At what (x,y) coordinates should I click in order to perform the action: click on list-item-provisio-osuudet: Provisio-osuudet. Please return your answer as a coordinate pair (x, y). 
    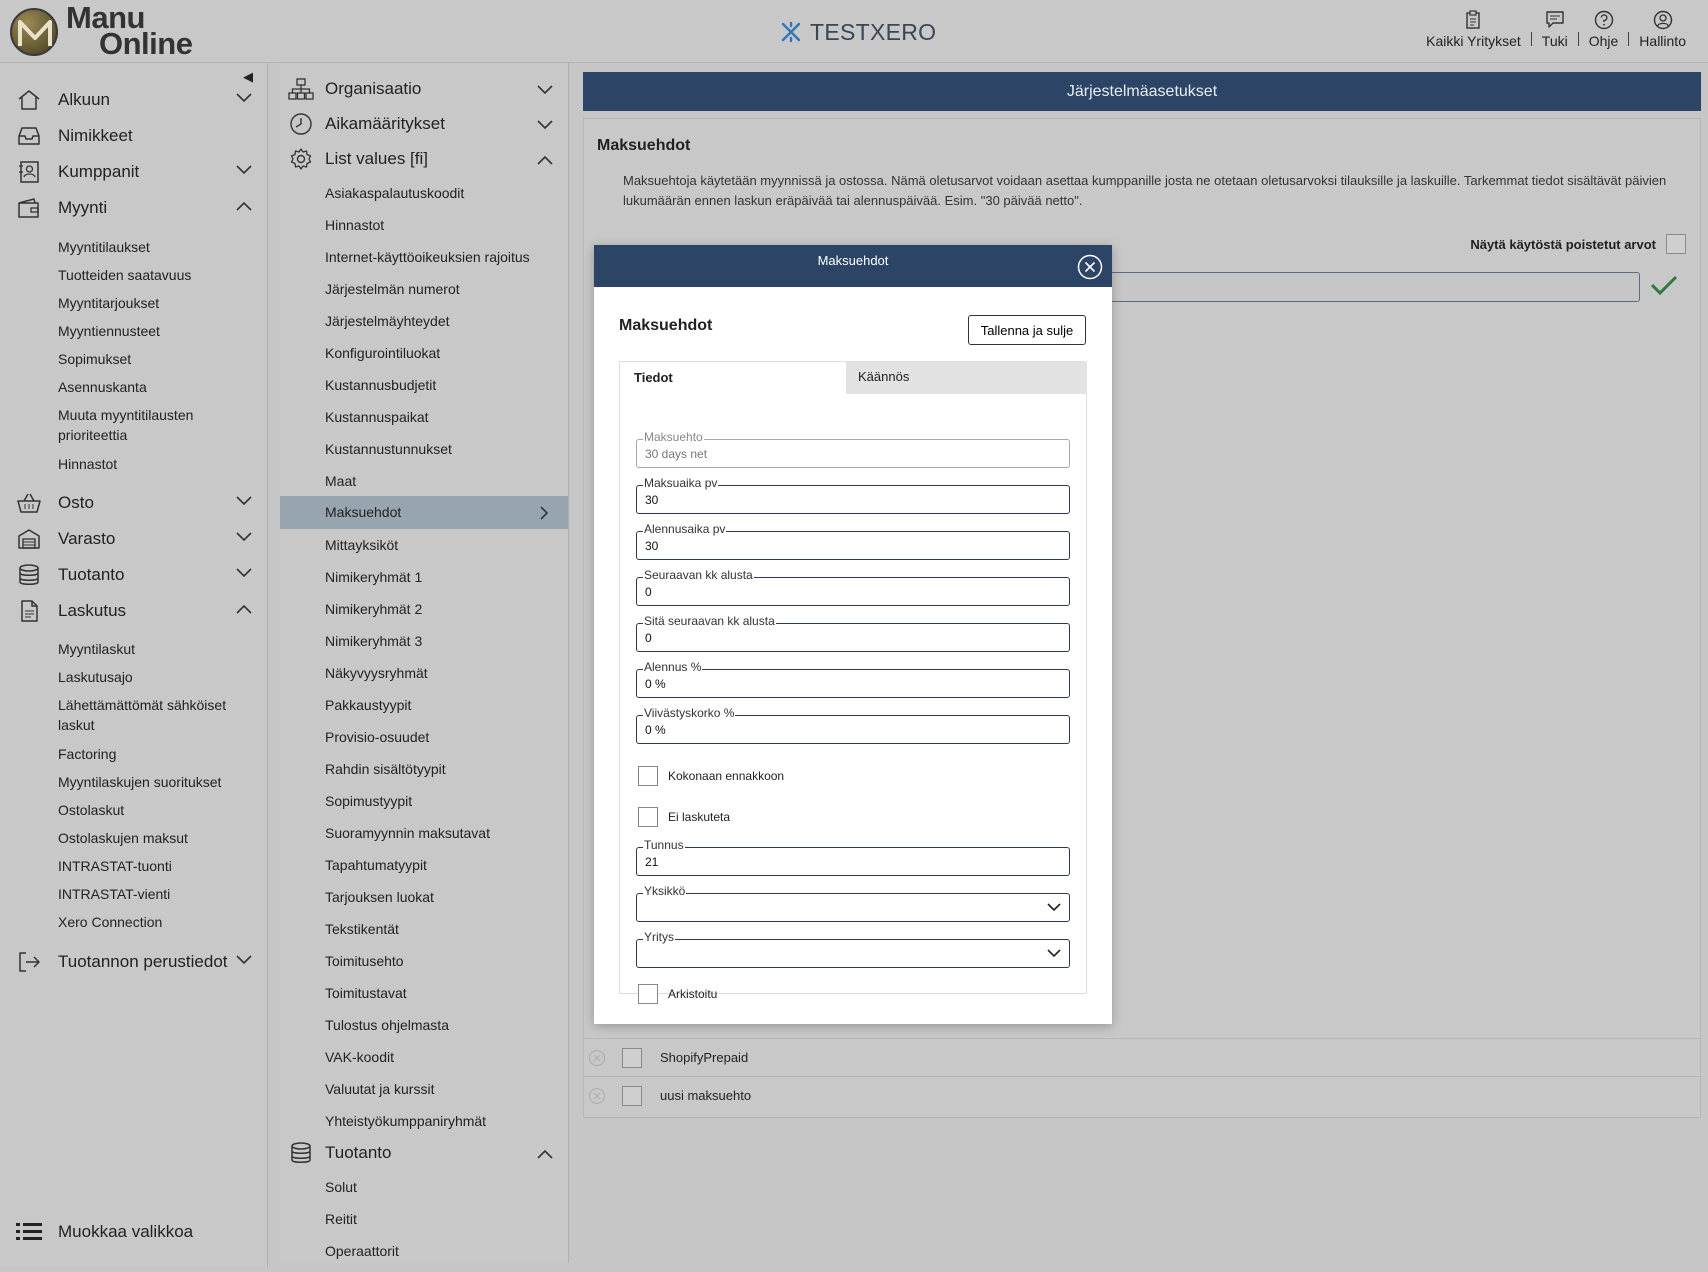
    Looking at the image, I should click on (377, 737).